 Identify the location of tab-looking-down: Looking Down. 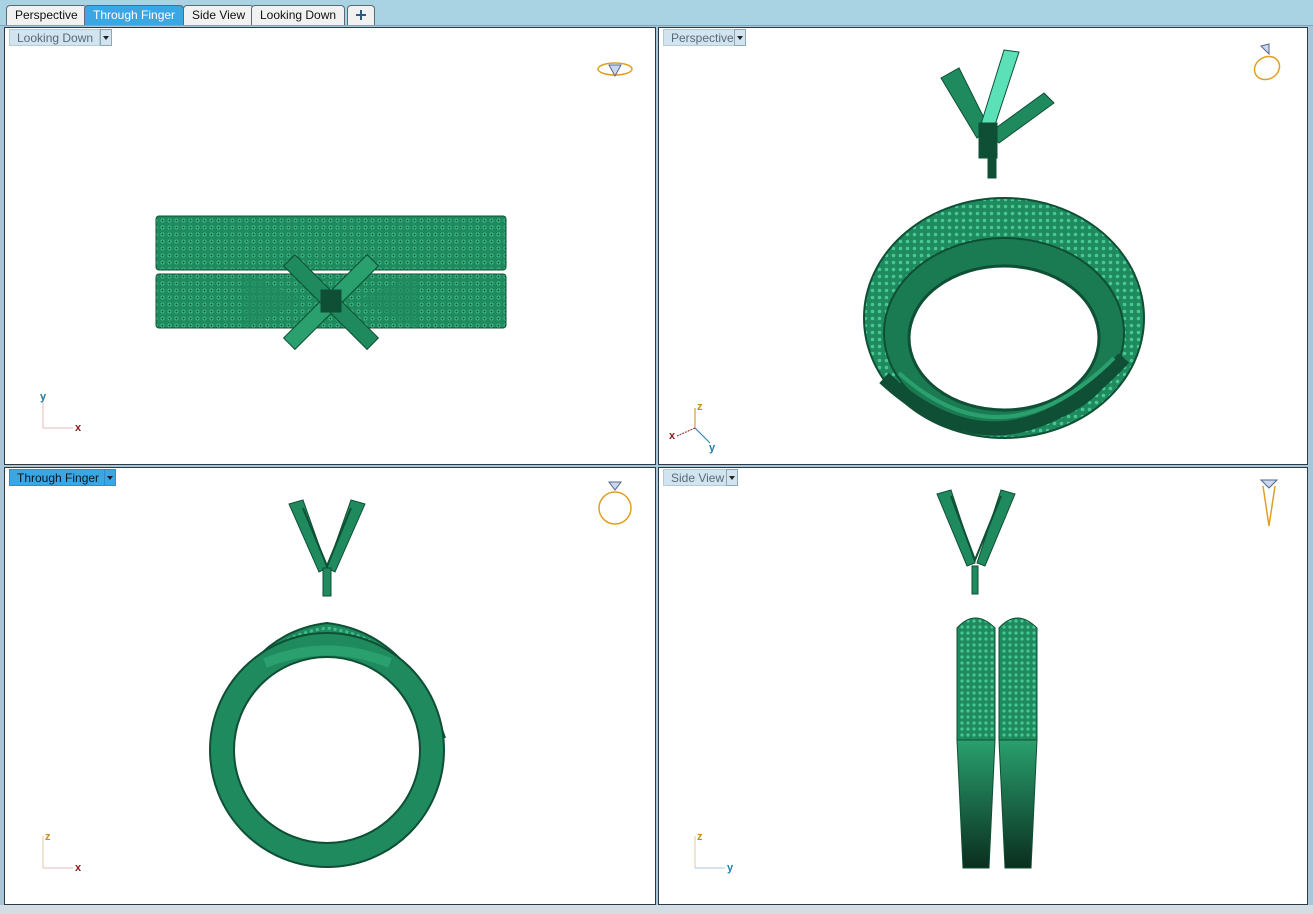
(298, 15).